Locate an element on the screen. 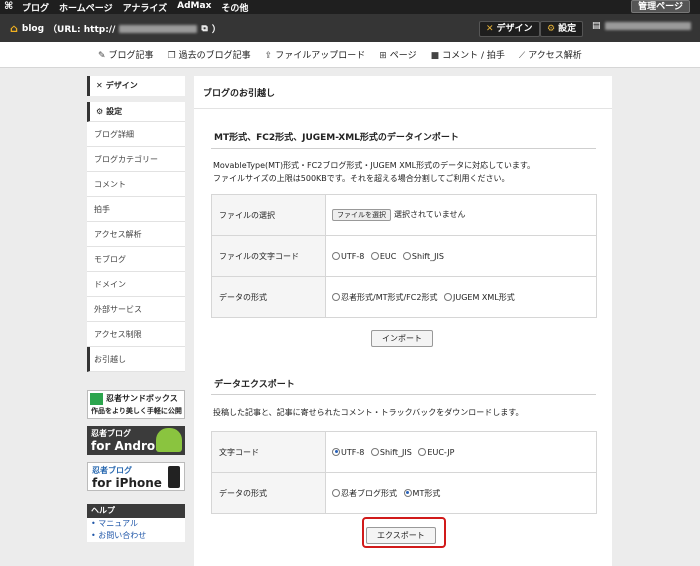 The width and height of the screenshot is (700, 566). blog-label: blog is located at coordinates (33, 29).